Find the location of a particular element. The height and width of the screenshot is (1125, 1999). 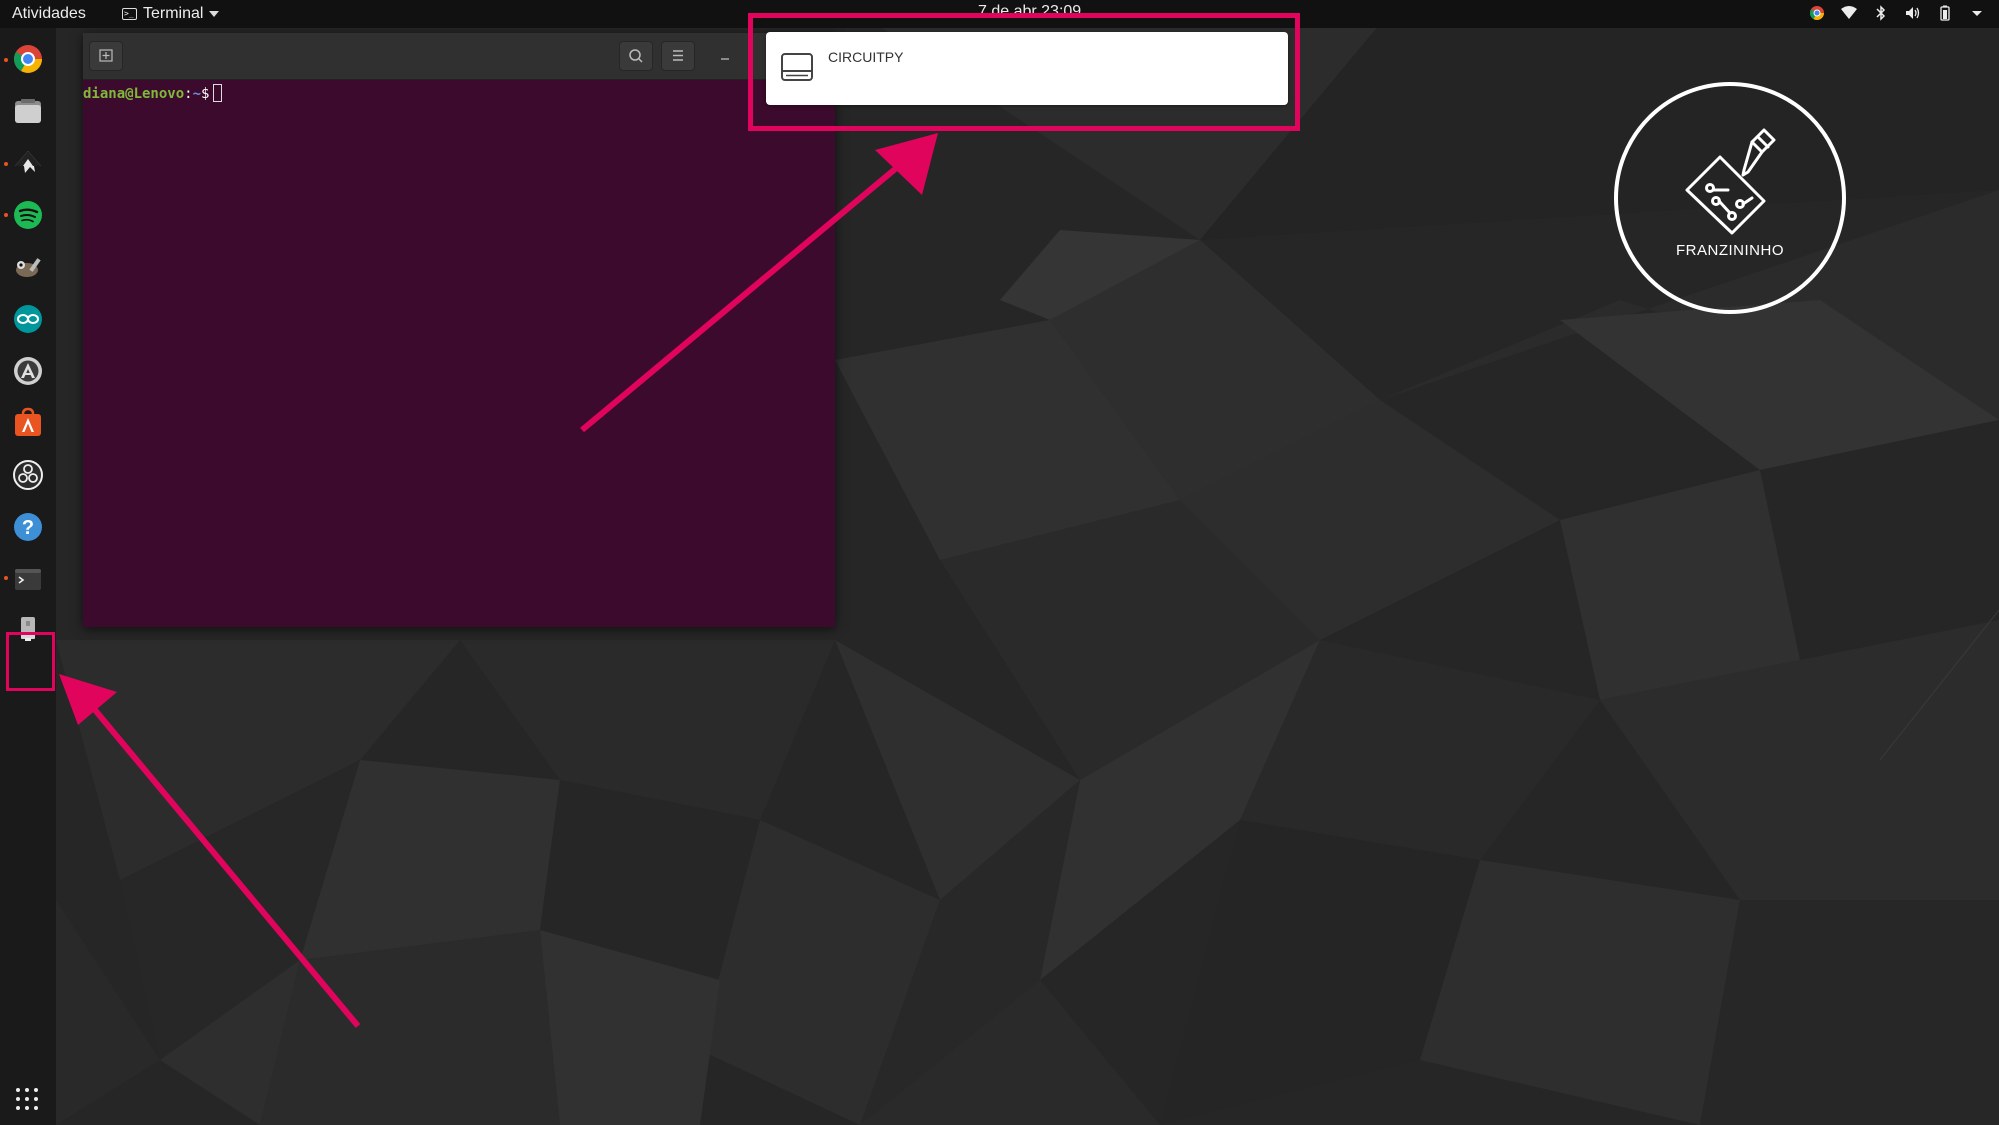

search-button is located at coordinates (636, 56).